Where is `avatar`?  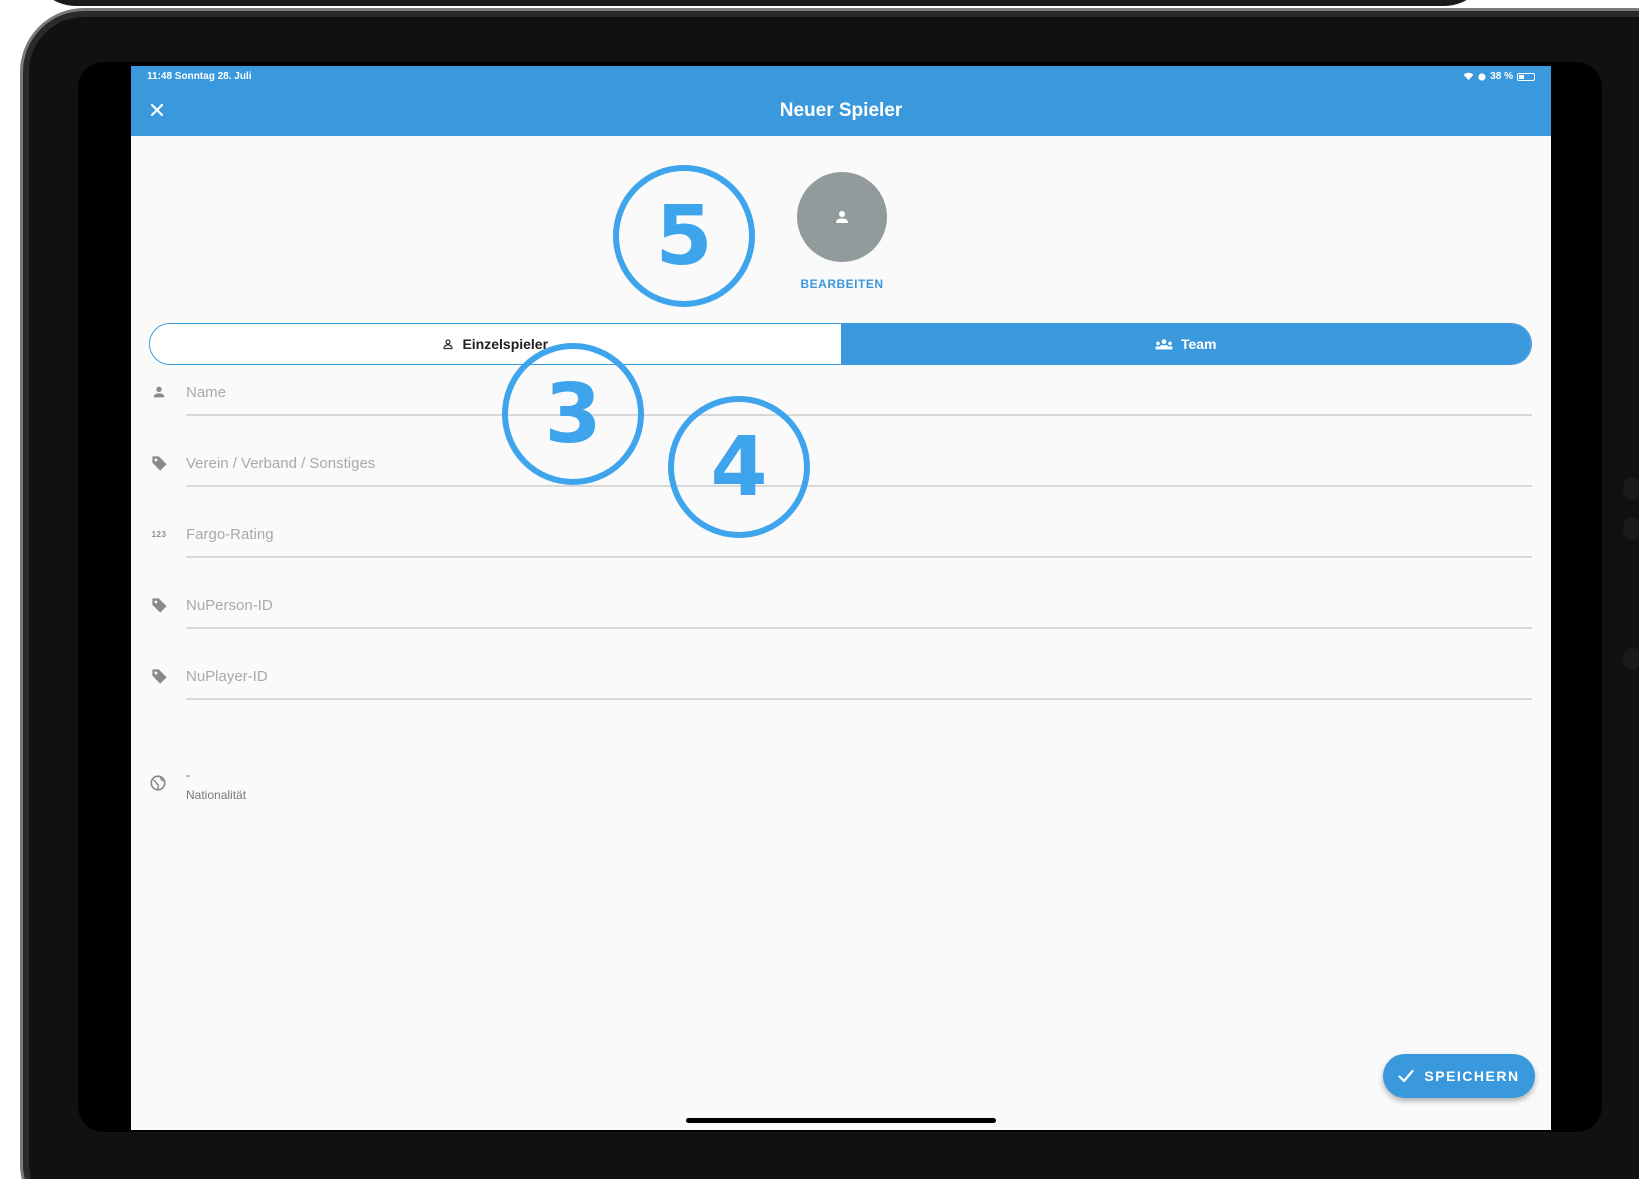 avatar is located at coordinates (842, 217).